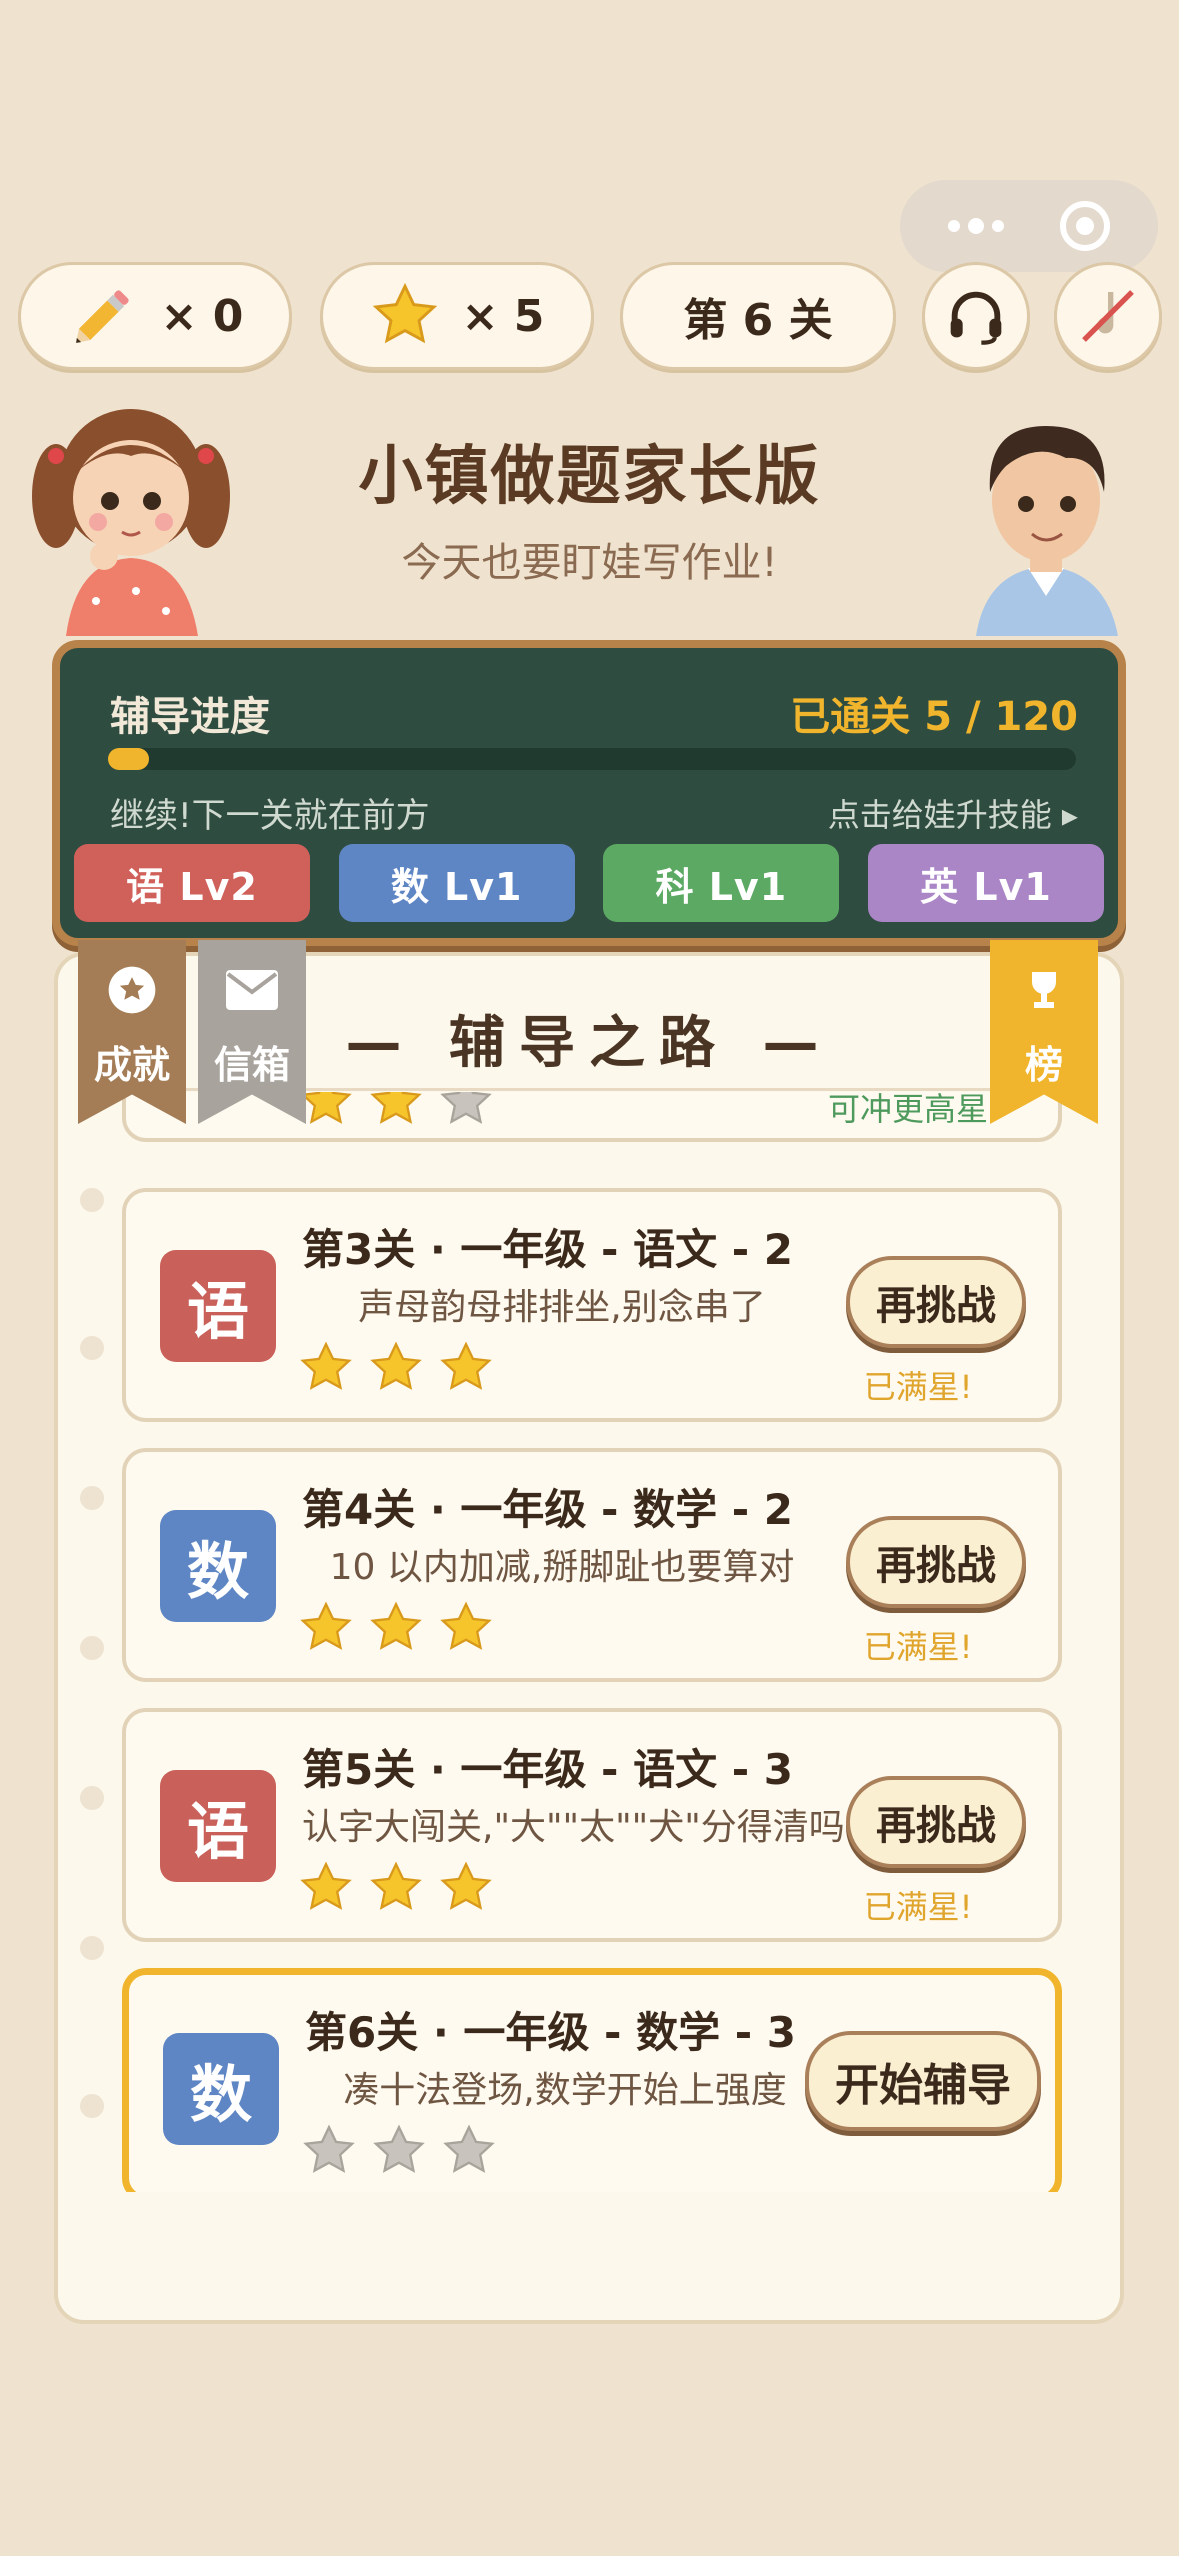  What do you see at coordinates (190, 717) in the screenshot?
I see `progress-label: 辅导进度` at bounding box center [190, 717].